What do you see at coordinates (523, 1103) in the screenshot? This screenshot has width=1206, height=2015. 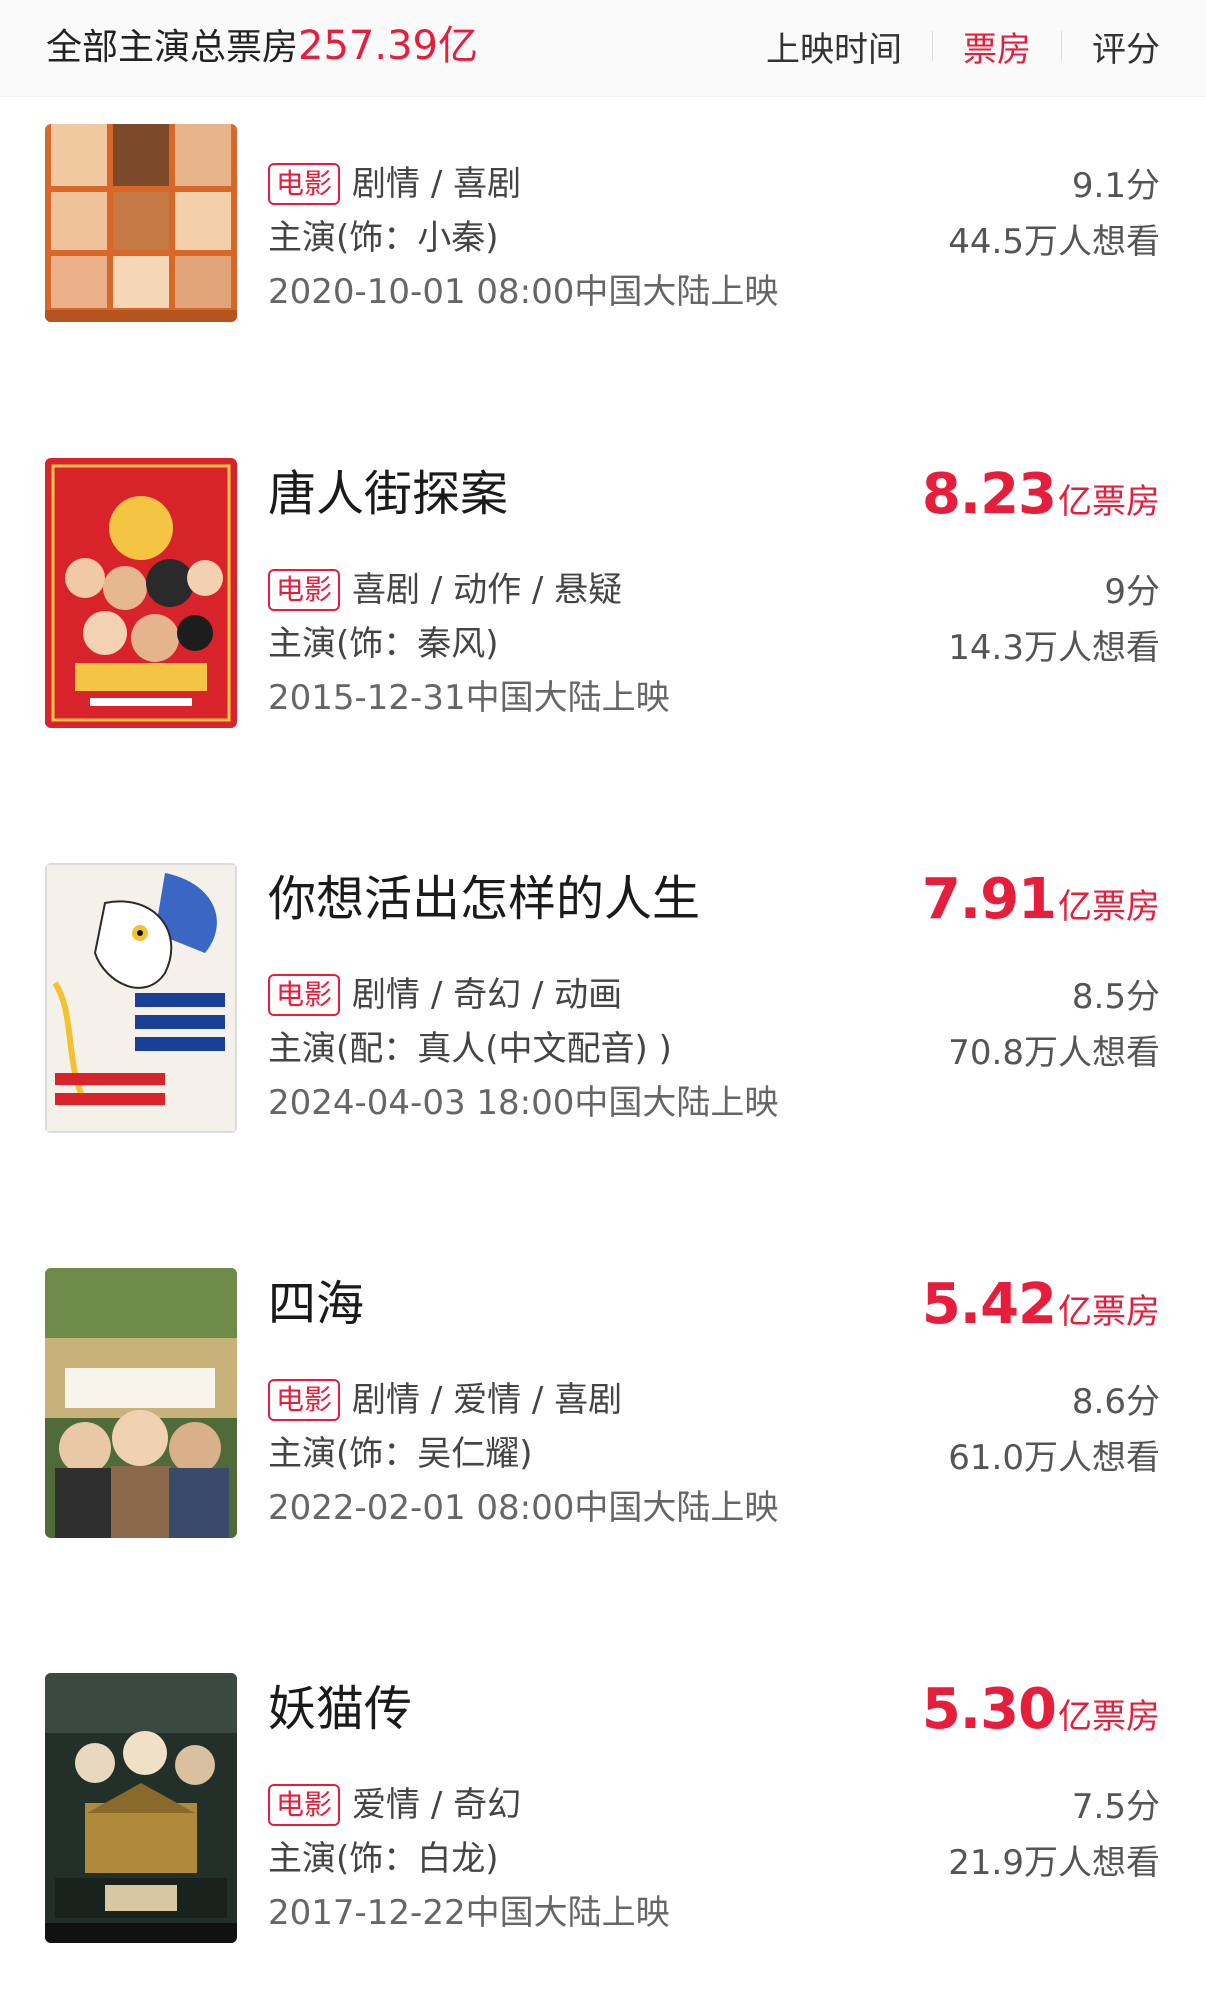 I see `release-date: 2024-04-03 18:00中国大陆上映` at bounding box center [523, 1103].